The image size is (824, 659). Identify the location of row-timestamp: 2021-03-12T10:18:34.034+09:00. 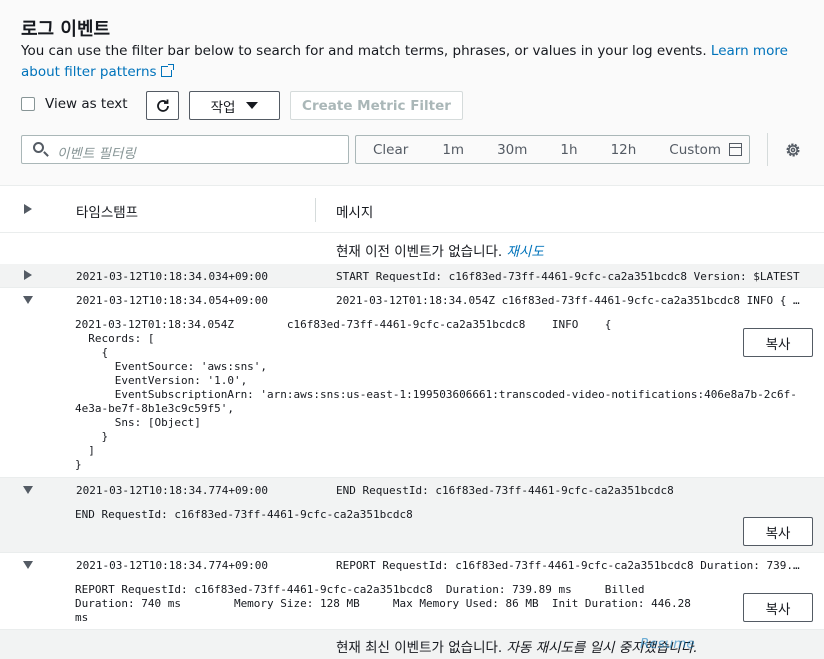
(172, 276).